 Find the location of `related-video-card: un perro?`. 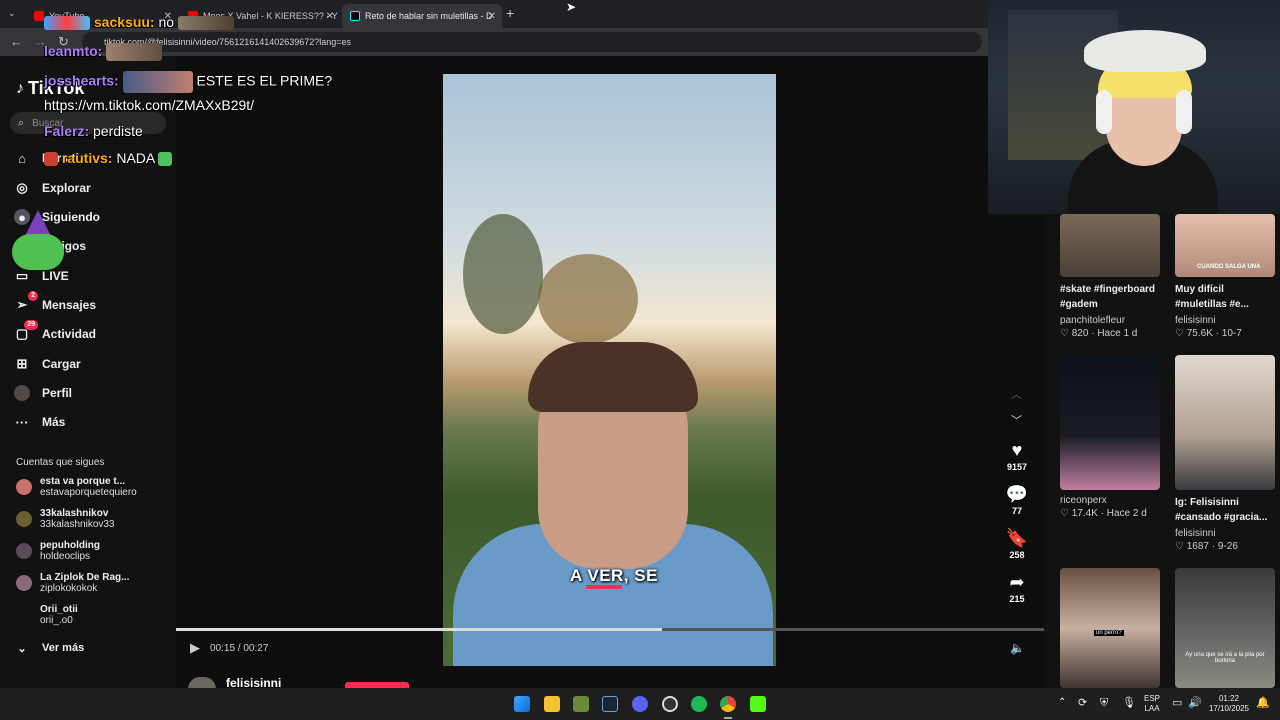

related-video-card: un perro? is located at coordinates (1110, 628).